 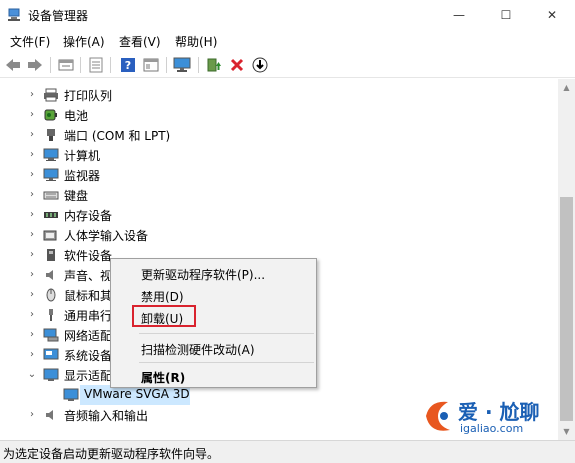 I want to click on tree-item-keyboards: › 键盘, so click(x=279, y=195).